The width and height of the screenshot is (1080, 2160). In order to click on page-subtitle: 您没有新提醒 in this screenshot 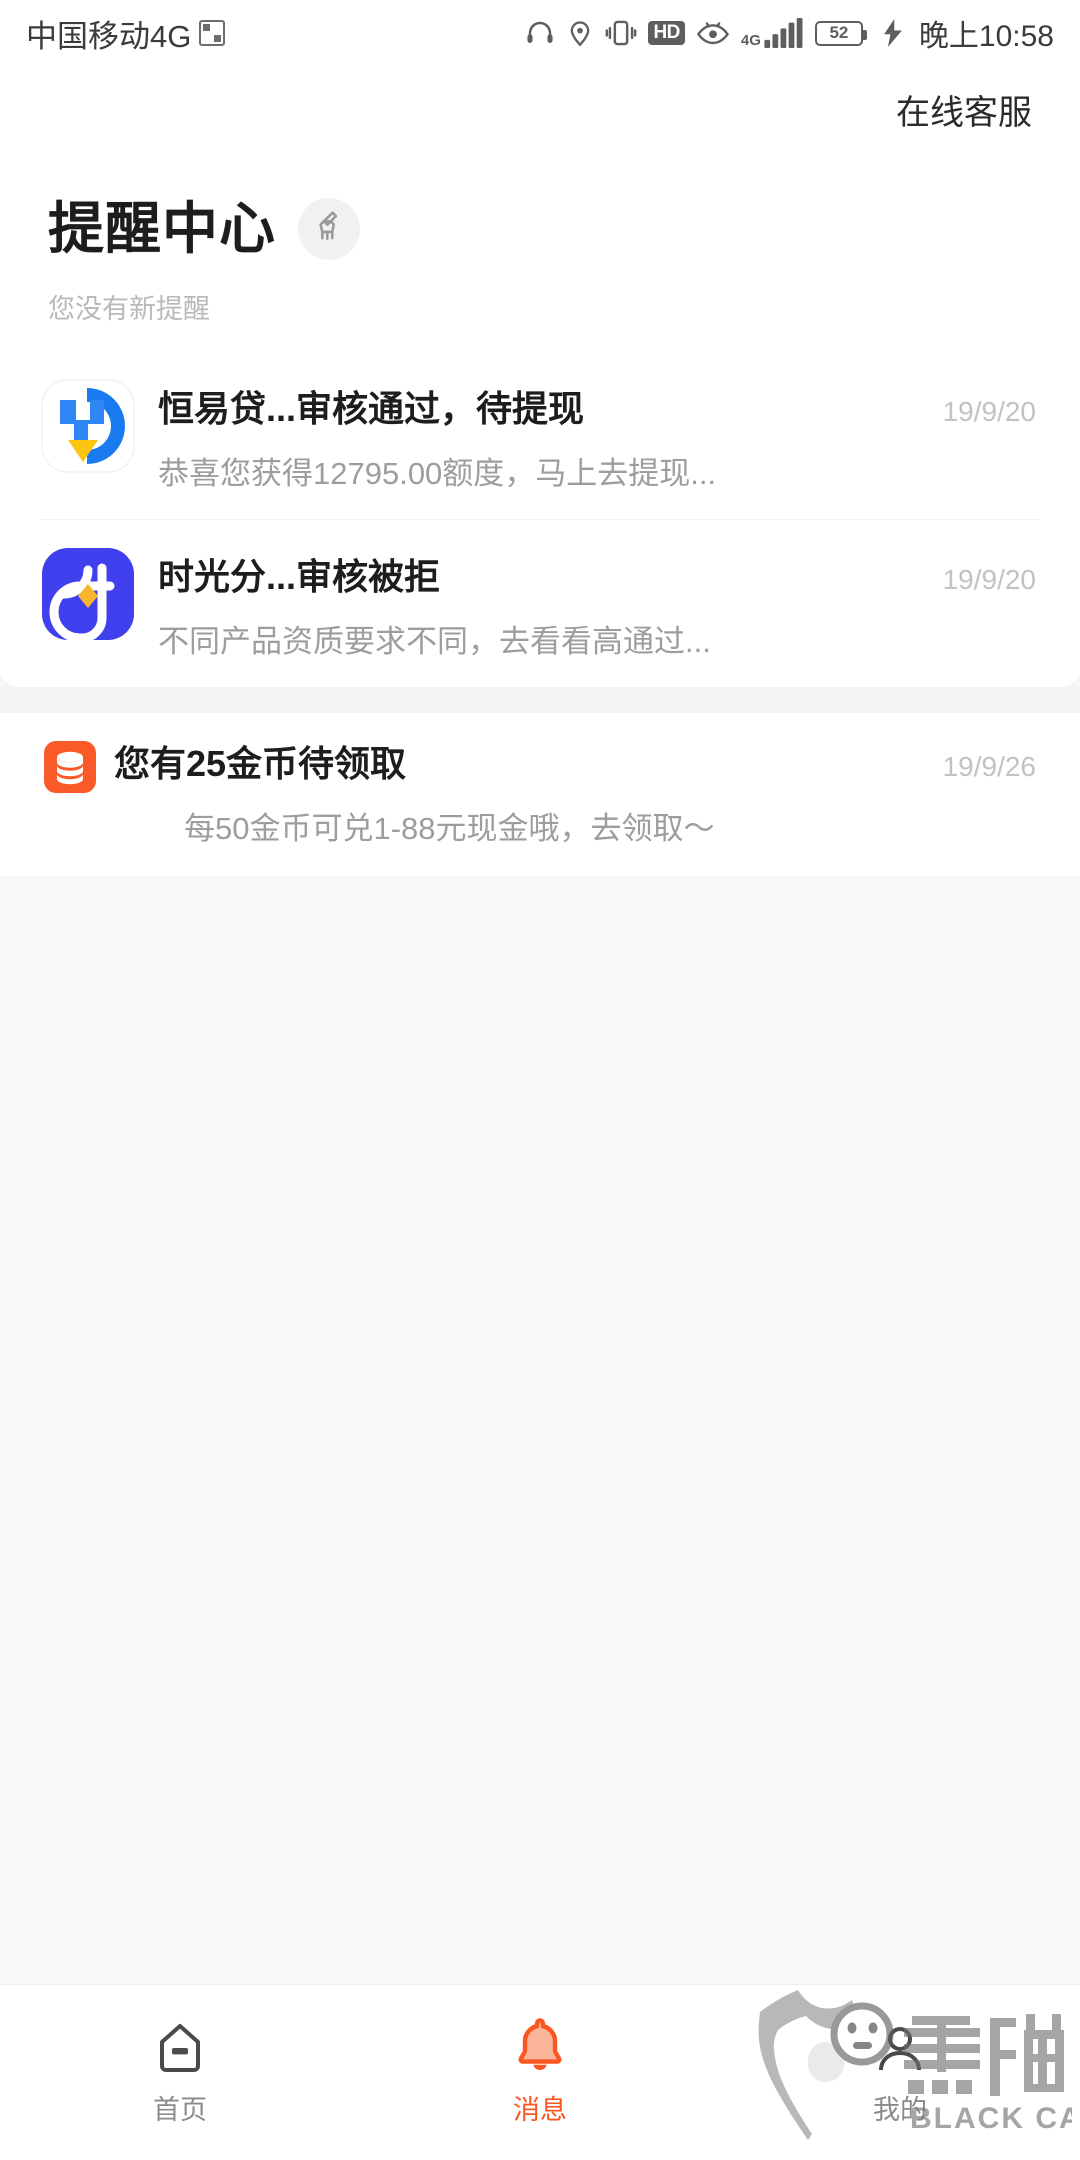, I will do `click(129, 309)`.